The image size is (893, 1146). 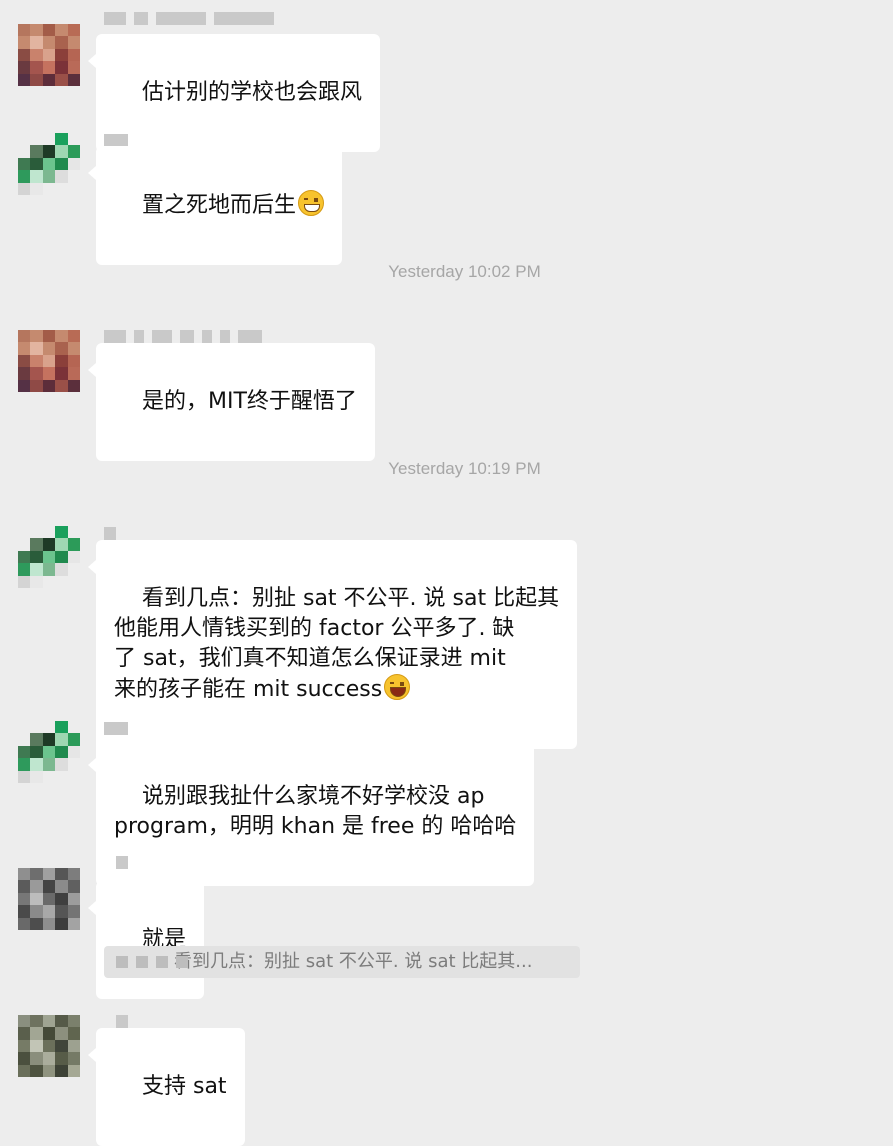 What do you see at coordinates (218, 205) in the screenshot?
I see `message-text: 置之死地而后生` at bounding box center [218, 205].